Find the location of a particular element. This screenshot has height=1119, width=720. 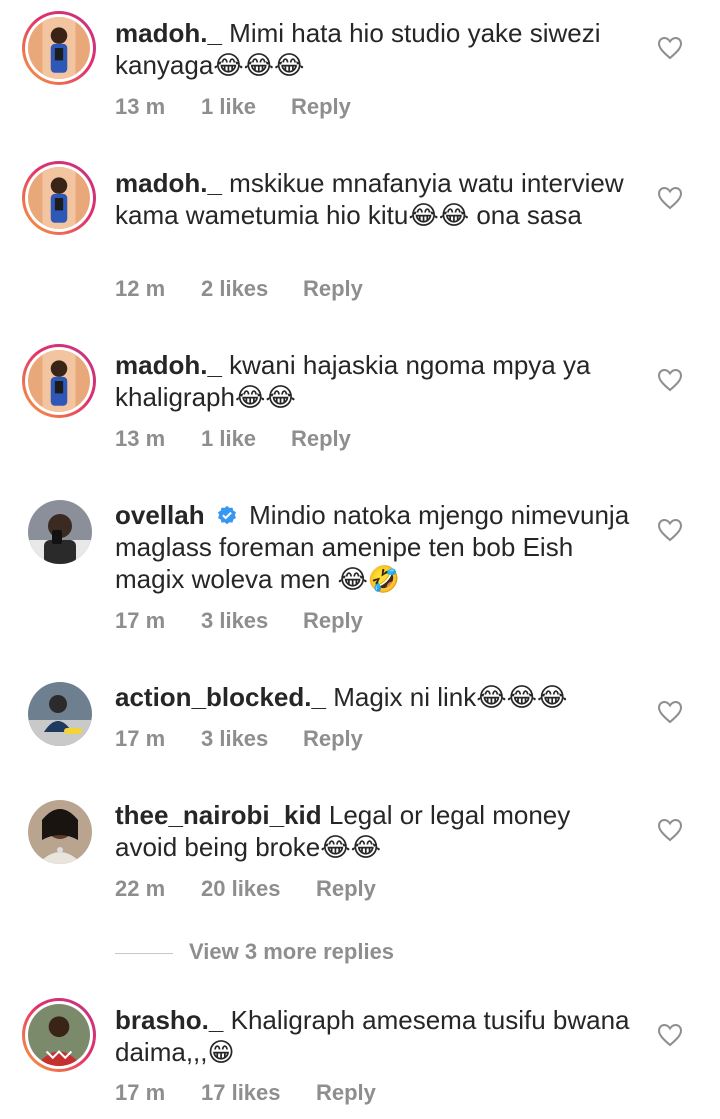

comment-meta: 22 m 20 likes Reply is located at coordinates (245, 889).